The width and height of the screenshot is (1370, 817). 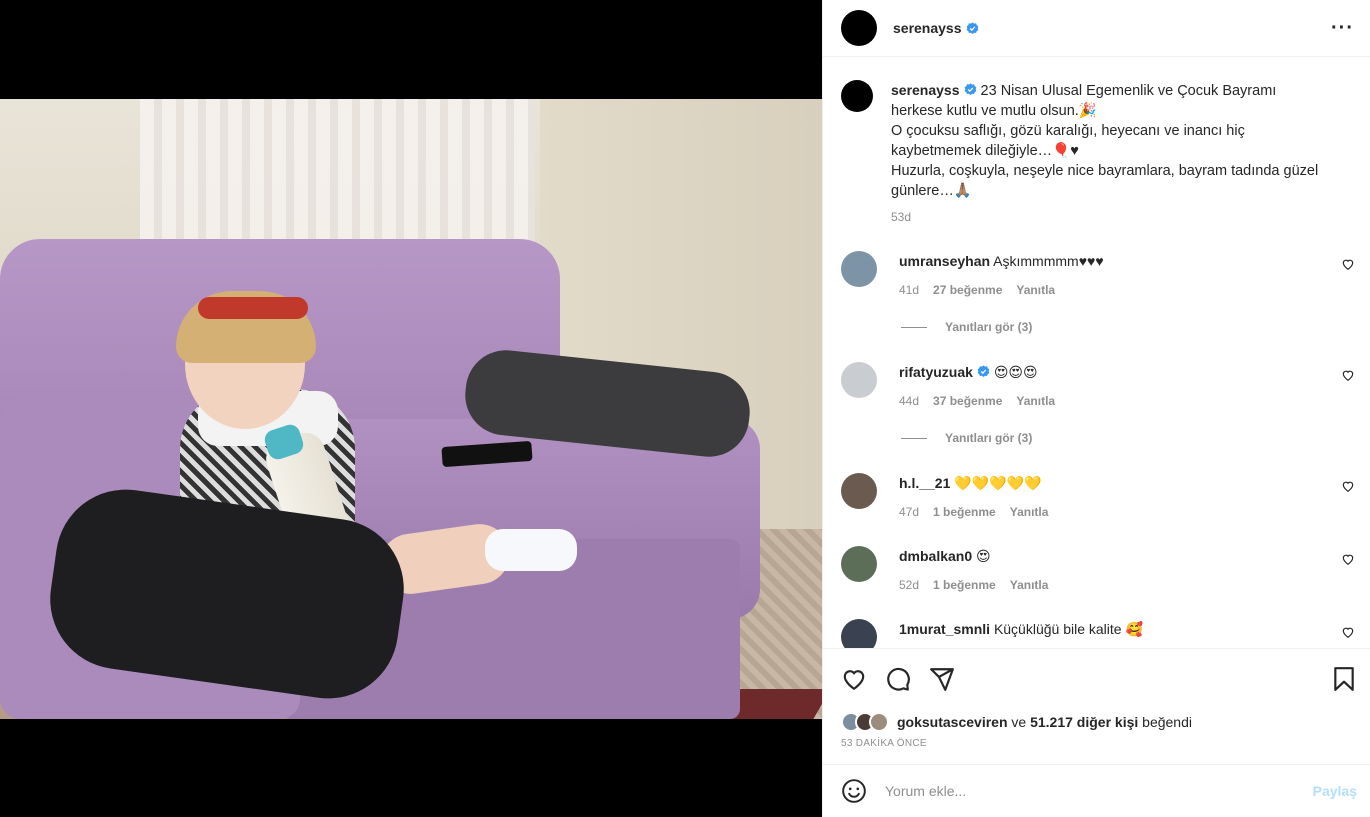 I want to click on comment-text: 😍, so click(x=983, y=556).